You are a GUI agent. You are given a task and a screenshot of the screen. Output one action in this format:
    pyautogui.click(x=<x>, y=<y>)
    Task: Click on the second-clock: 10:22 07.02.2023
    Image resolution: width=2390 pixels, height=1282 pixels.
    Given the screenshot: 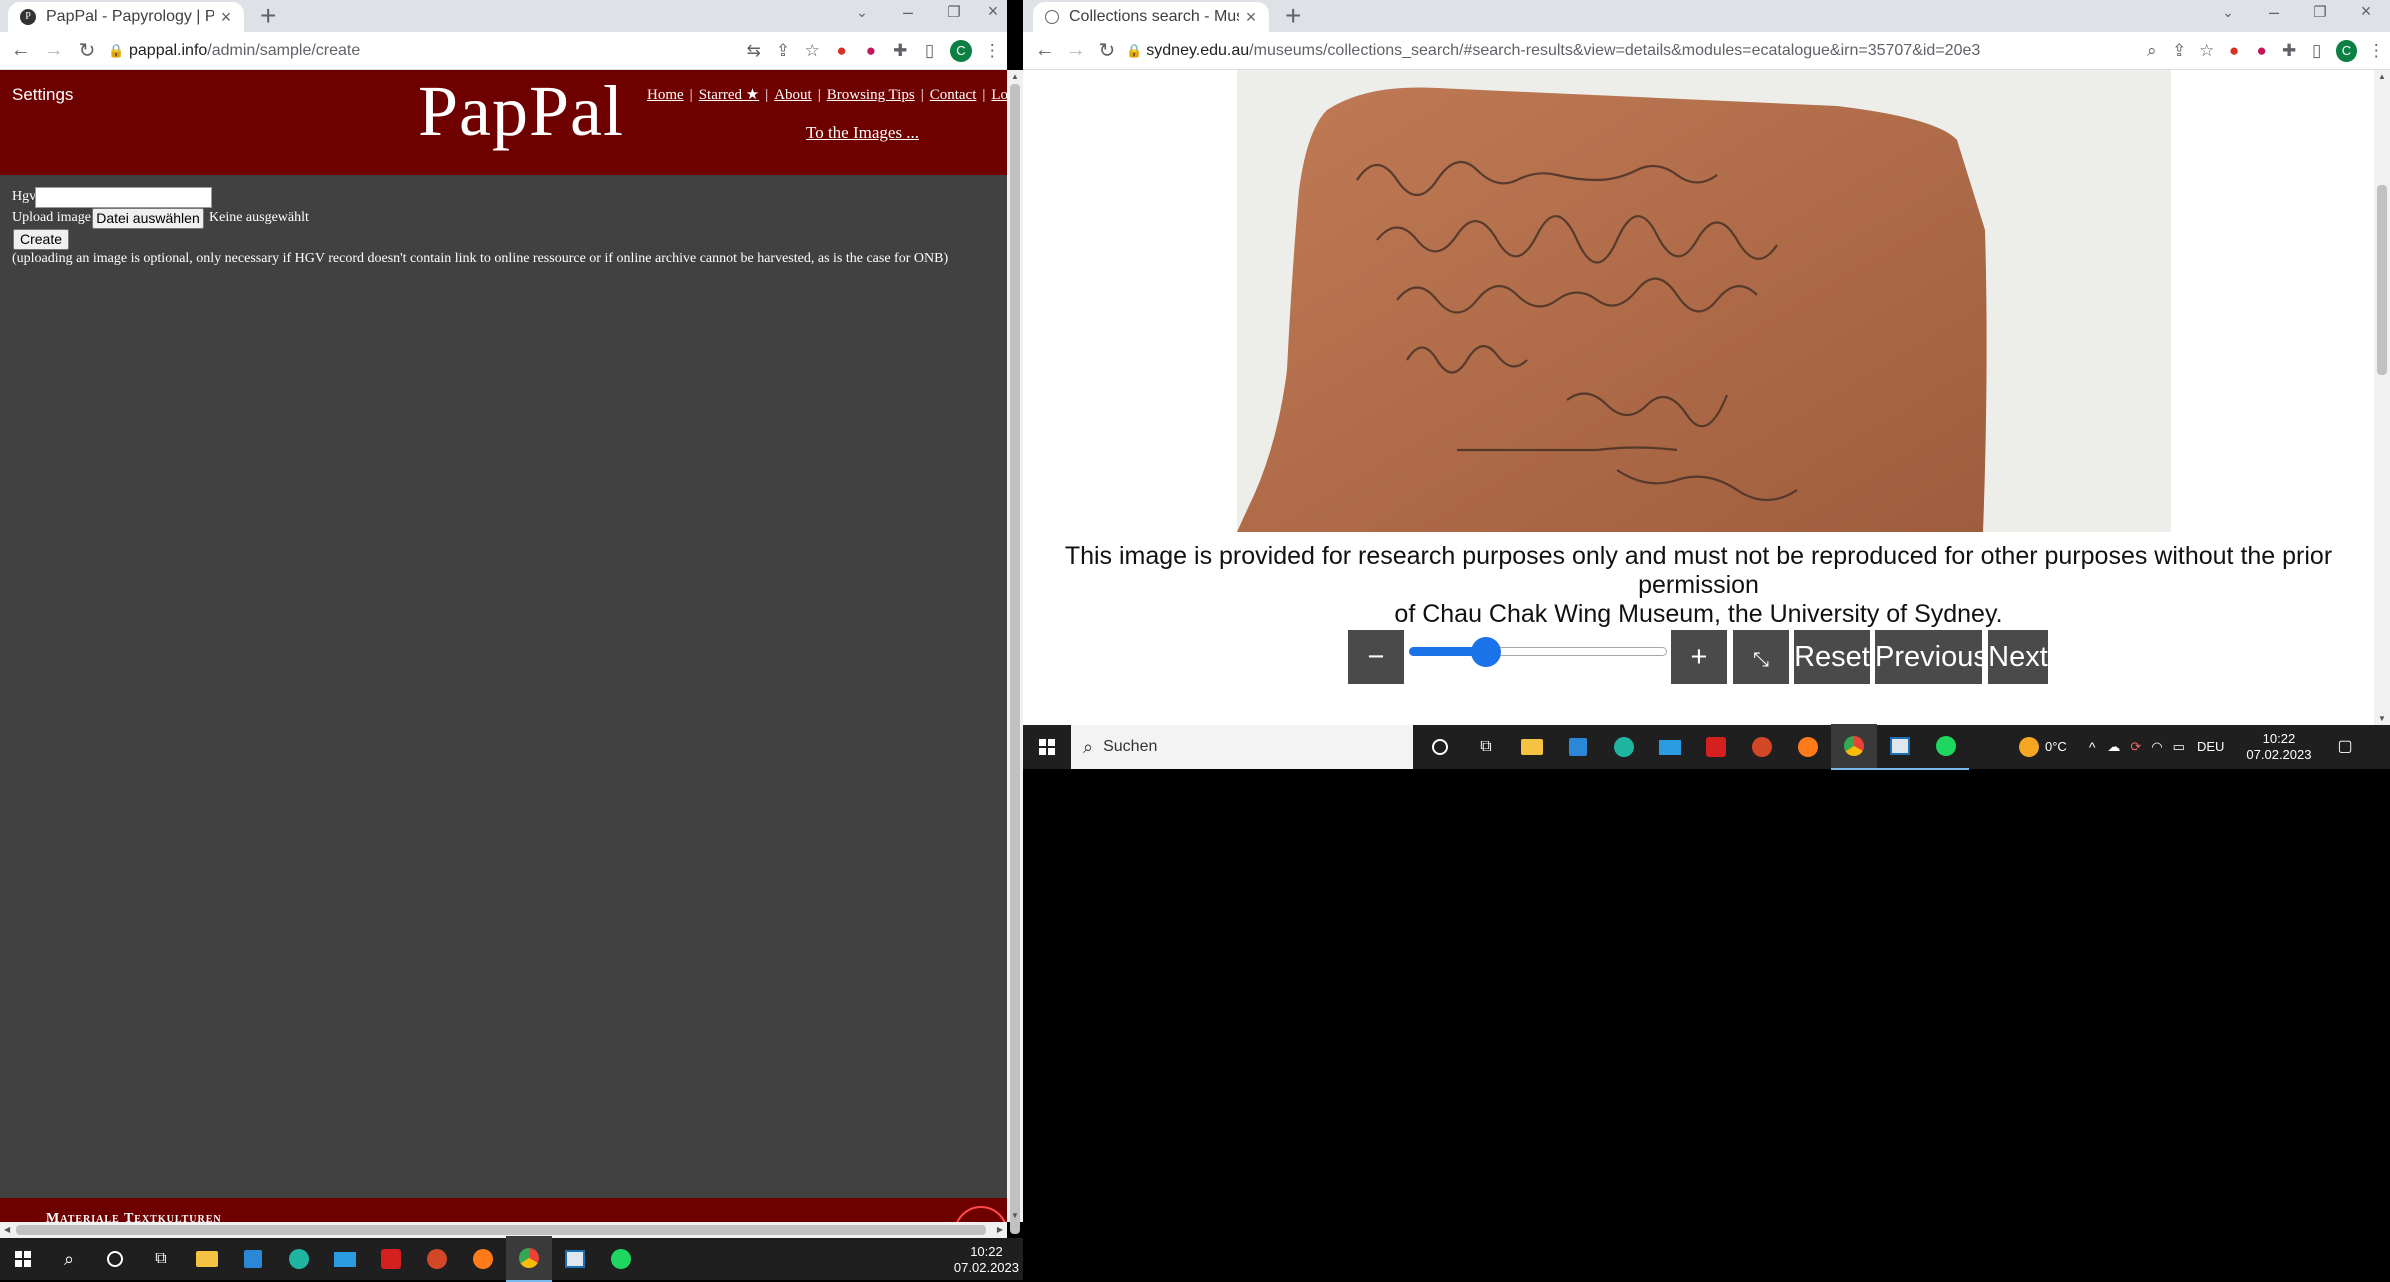 What is the action you would take?
    pyautogui.click(x=2278, y=747)
    